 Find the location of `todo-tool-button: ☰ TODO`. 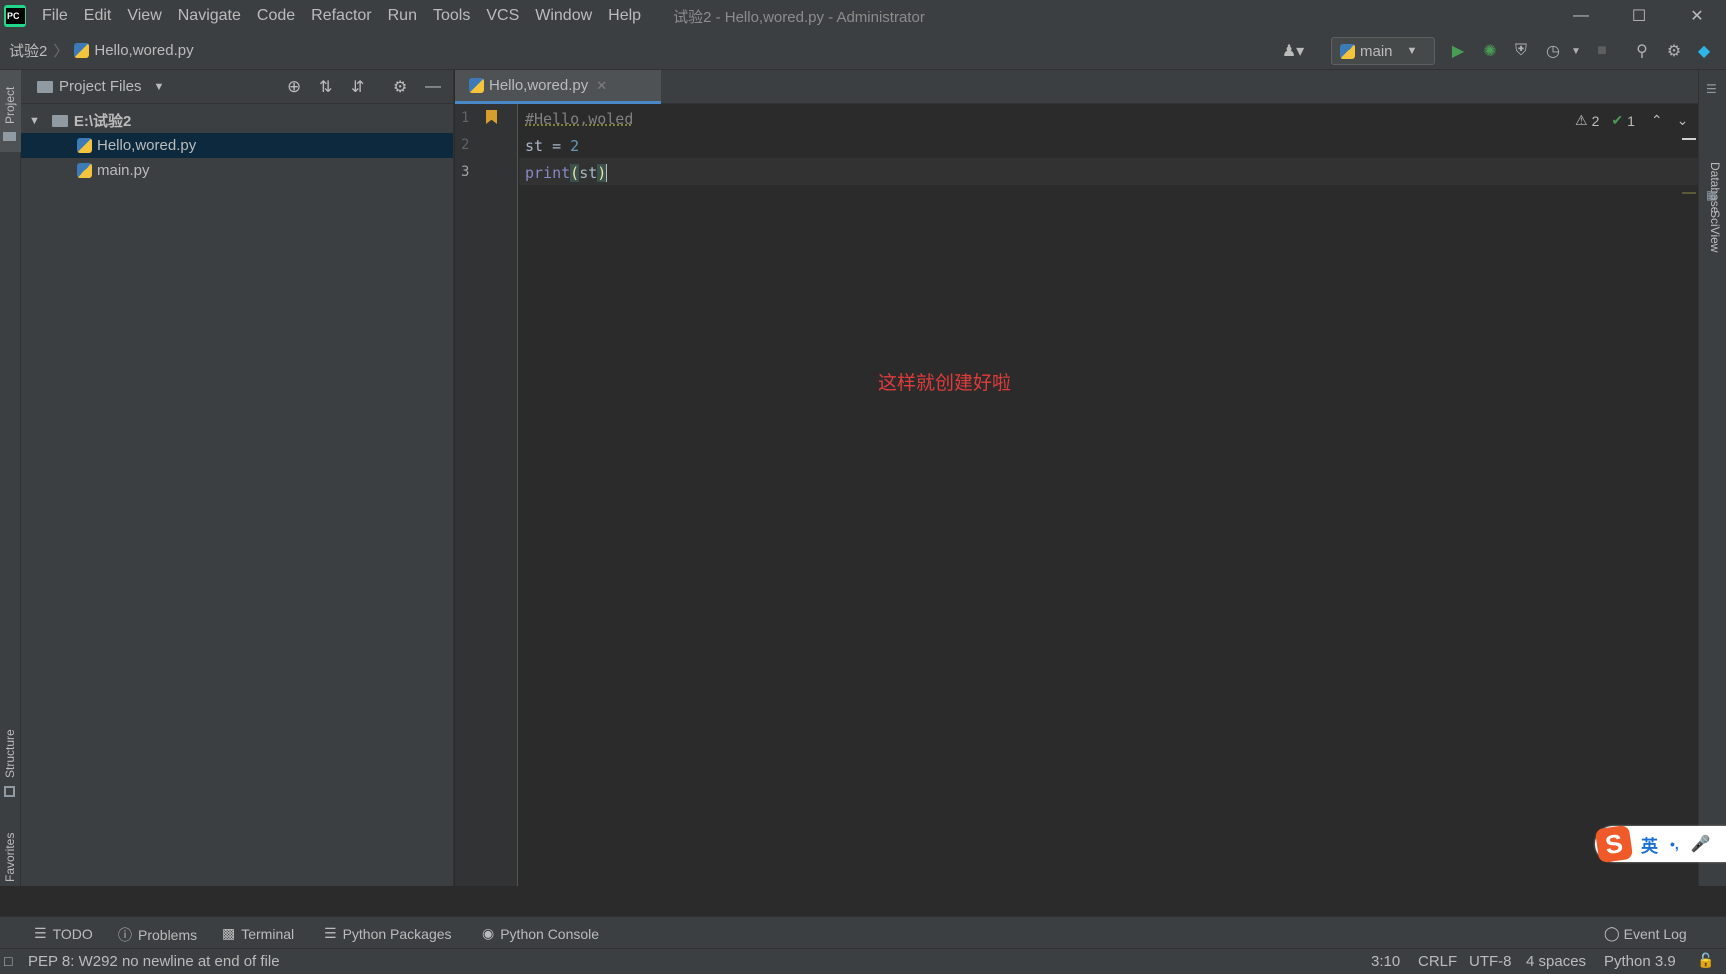

todo-tool-button: ☰ TODO is located at coordinates (63, 933).